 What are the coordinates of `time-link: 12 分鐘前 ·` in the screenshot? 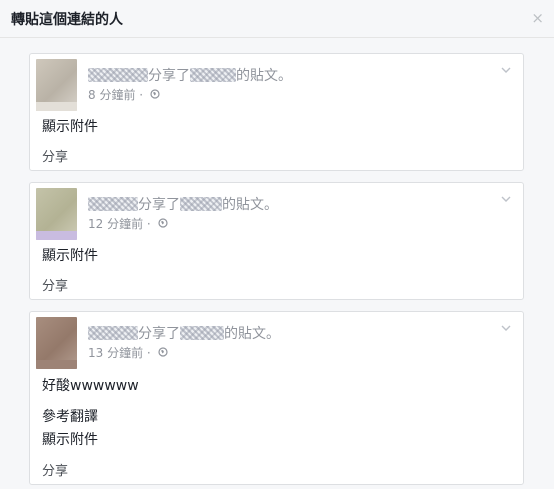 It's located at (119, 224).